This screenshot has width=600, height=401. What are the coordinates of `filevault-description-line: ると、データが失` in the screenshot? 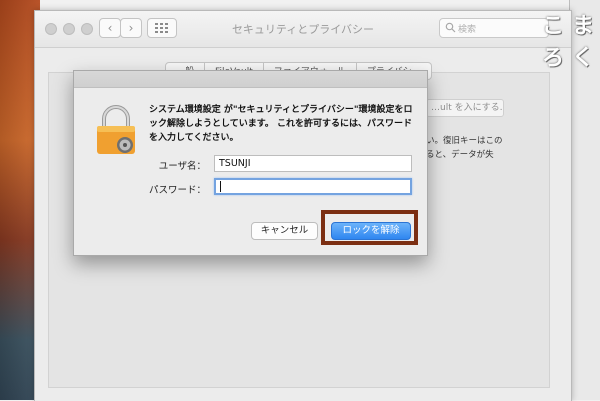 It's located at (460, 155).